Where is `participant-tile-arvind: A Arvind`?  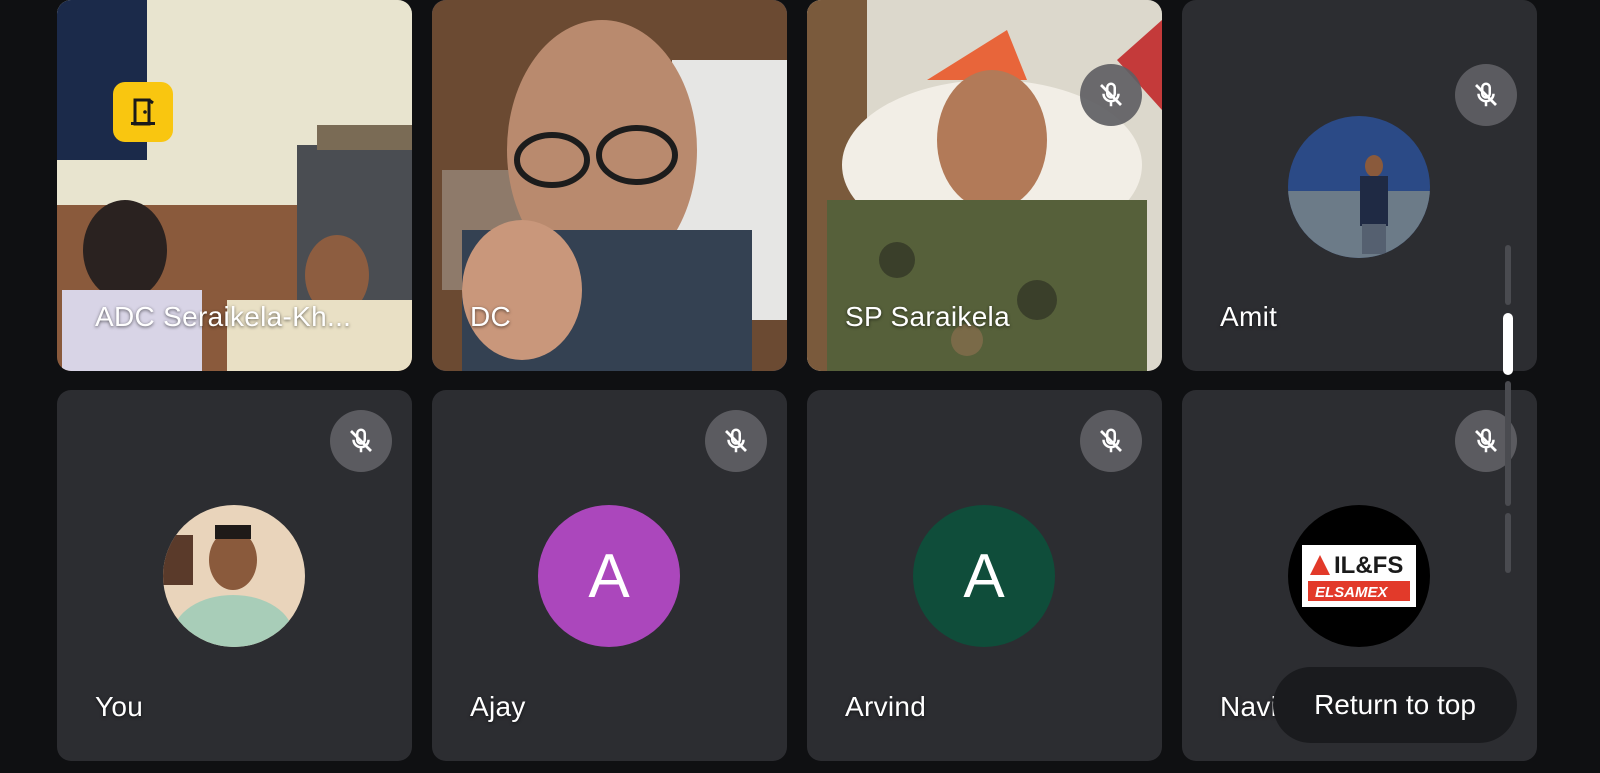 participant-tile-arvind: A Arvind is located at coordinates (984, 575).